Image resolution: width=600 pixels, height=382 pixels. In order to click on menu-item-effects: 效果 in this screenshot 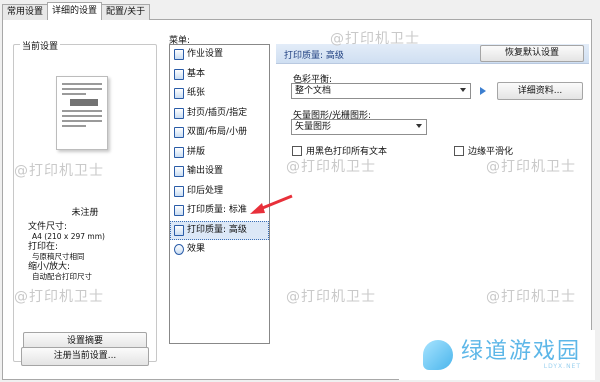, I will do `click(219, 250)`.